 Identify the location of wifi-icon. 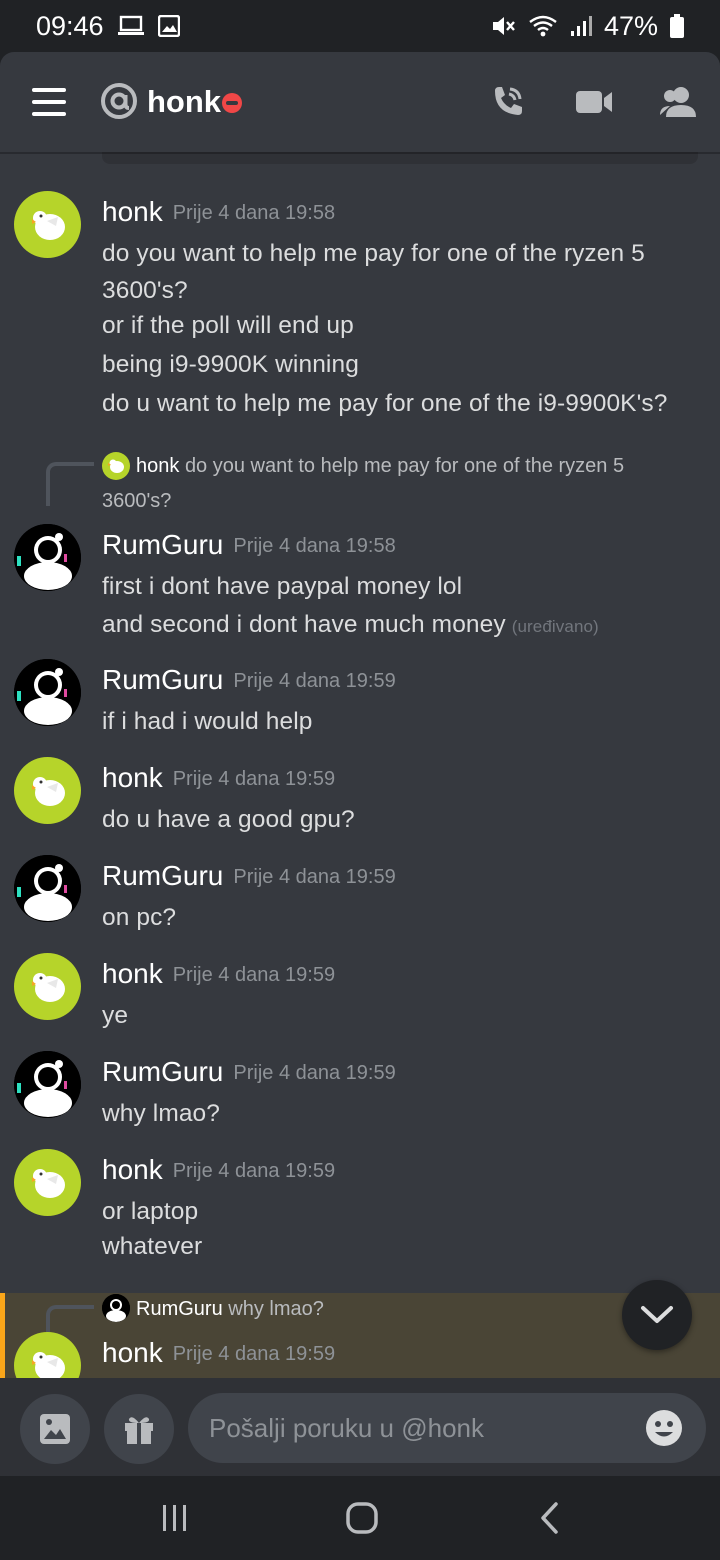
(543, 26).